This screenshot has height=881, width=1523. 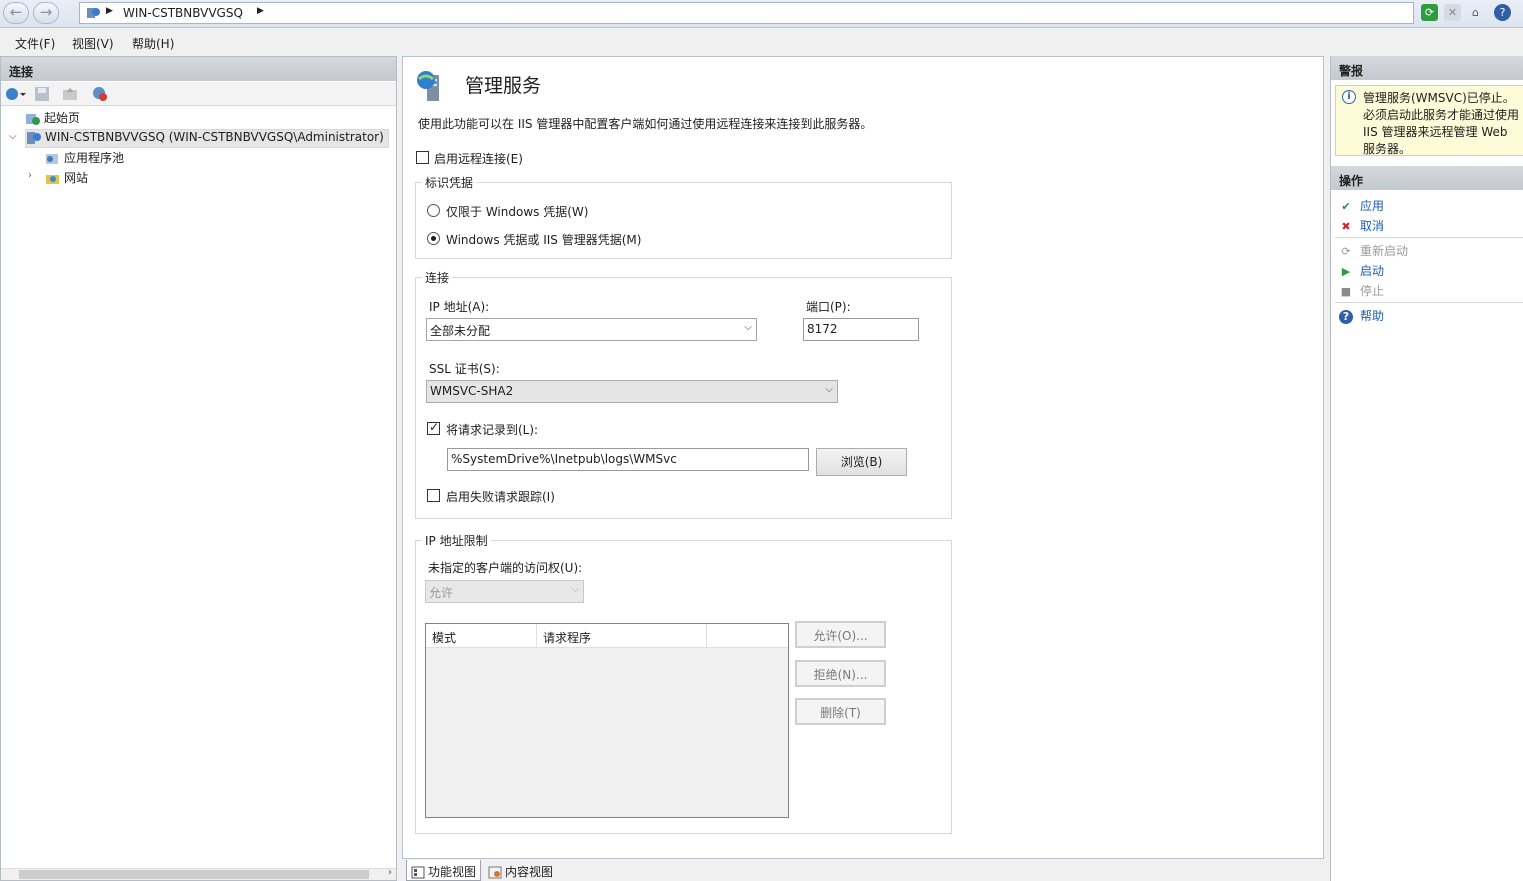 I want to click on tree-item-app-pools: 应用程序池, so click(x=84, y=158).